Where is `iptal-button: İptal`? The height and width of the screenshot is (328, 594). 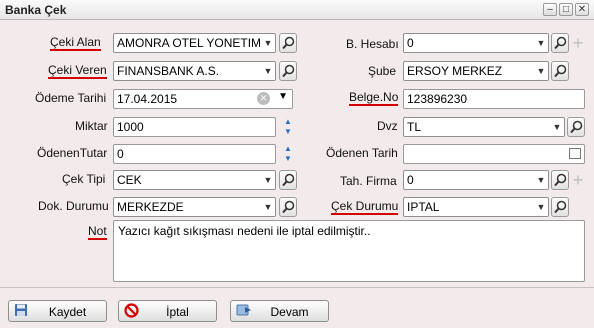 iptal-button: İptal is located at coordinates (167, 311).